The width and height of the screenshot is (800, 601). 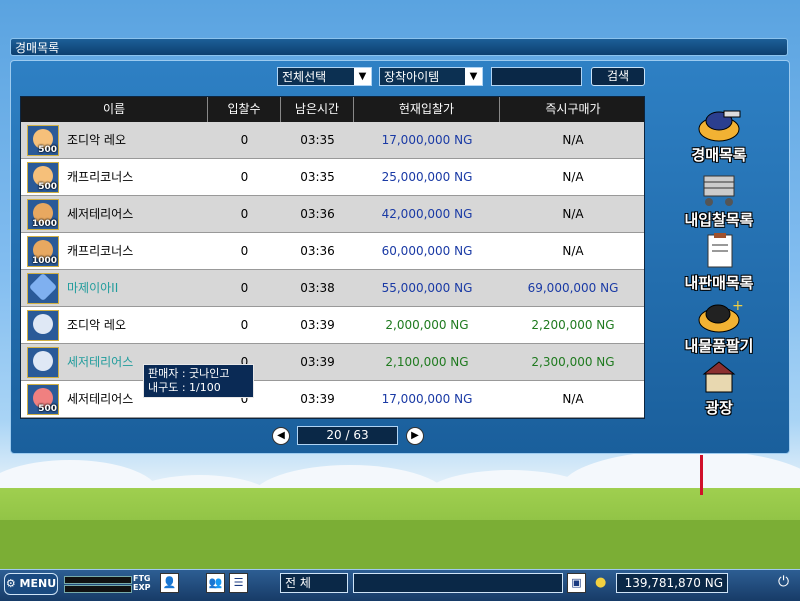 I want to click on category-select: 전체선택 ▼, so click(x=324, y=76).